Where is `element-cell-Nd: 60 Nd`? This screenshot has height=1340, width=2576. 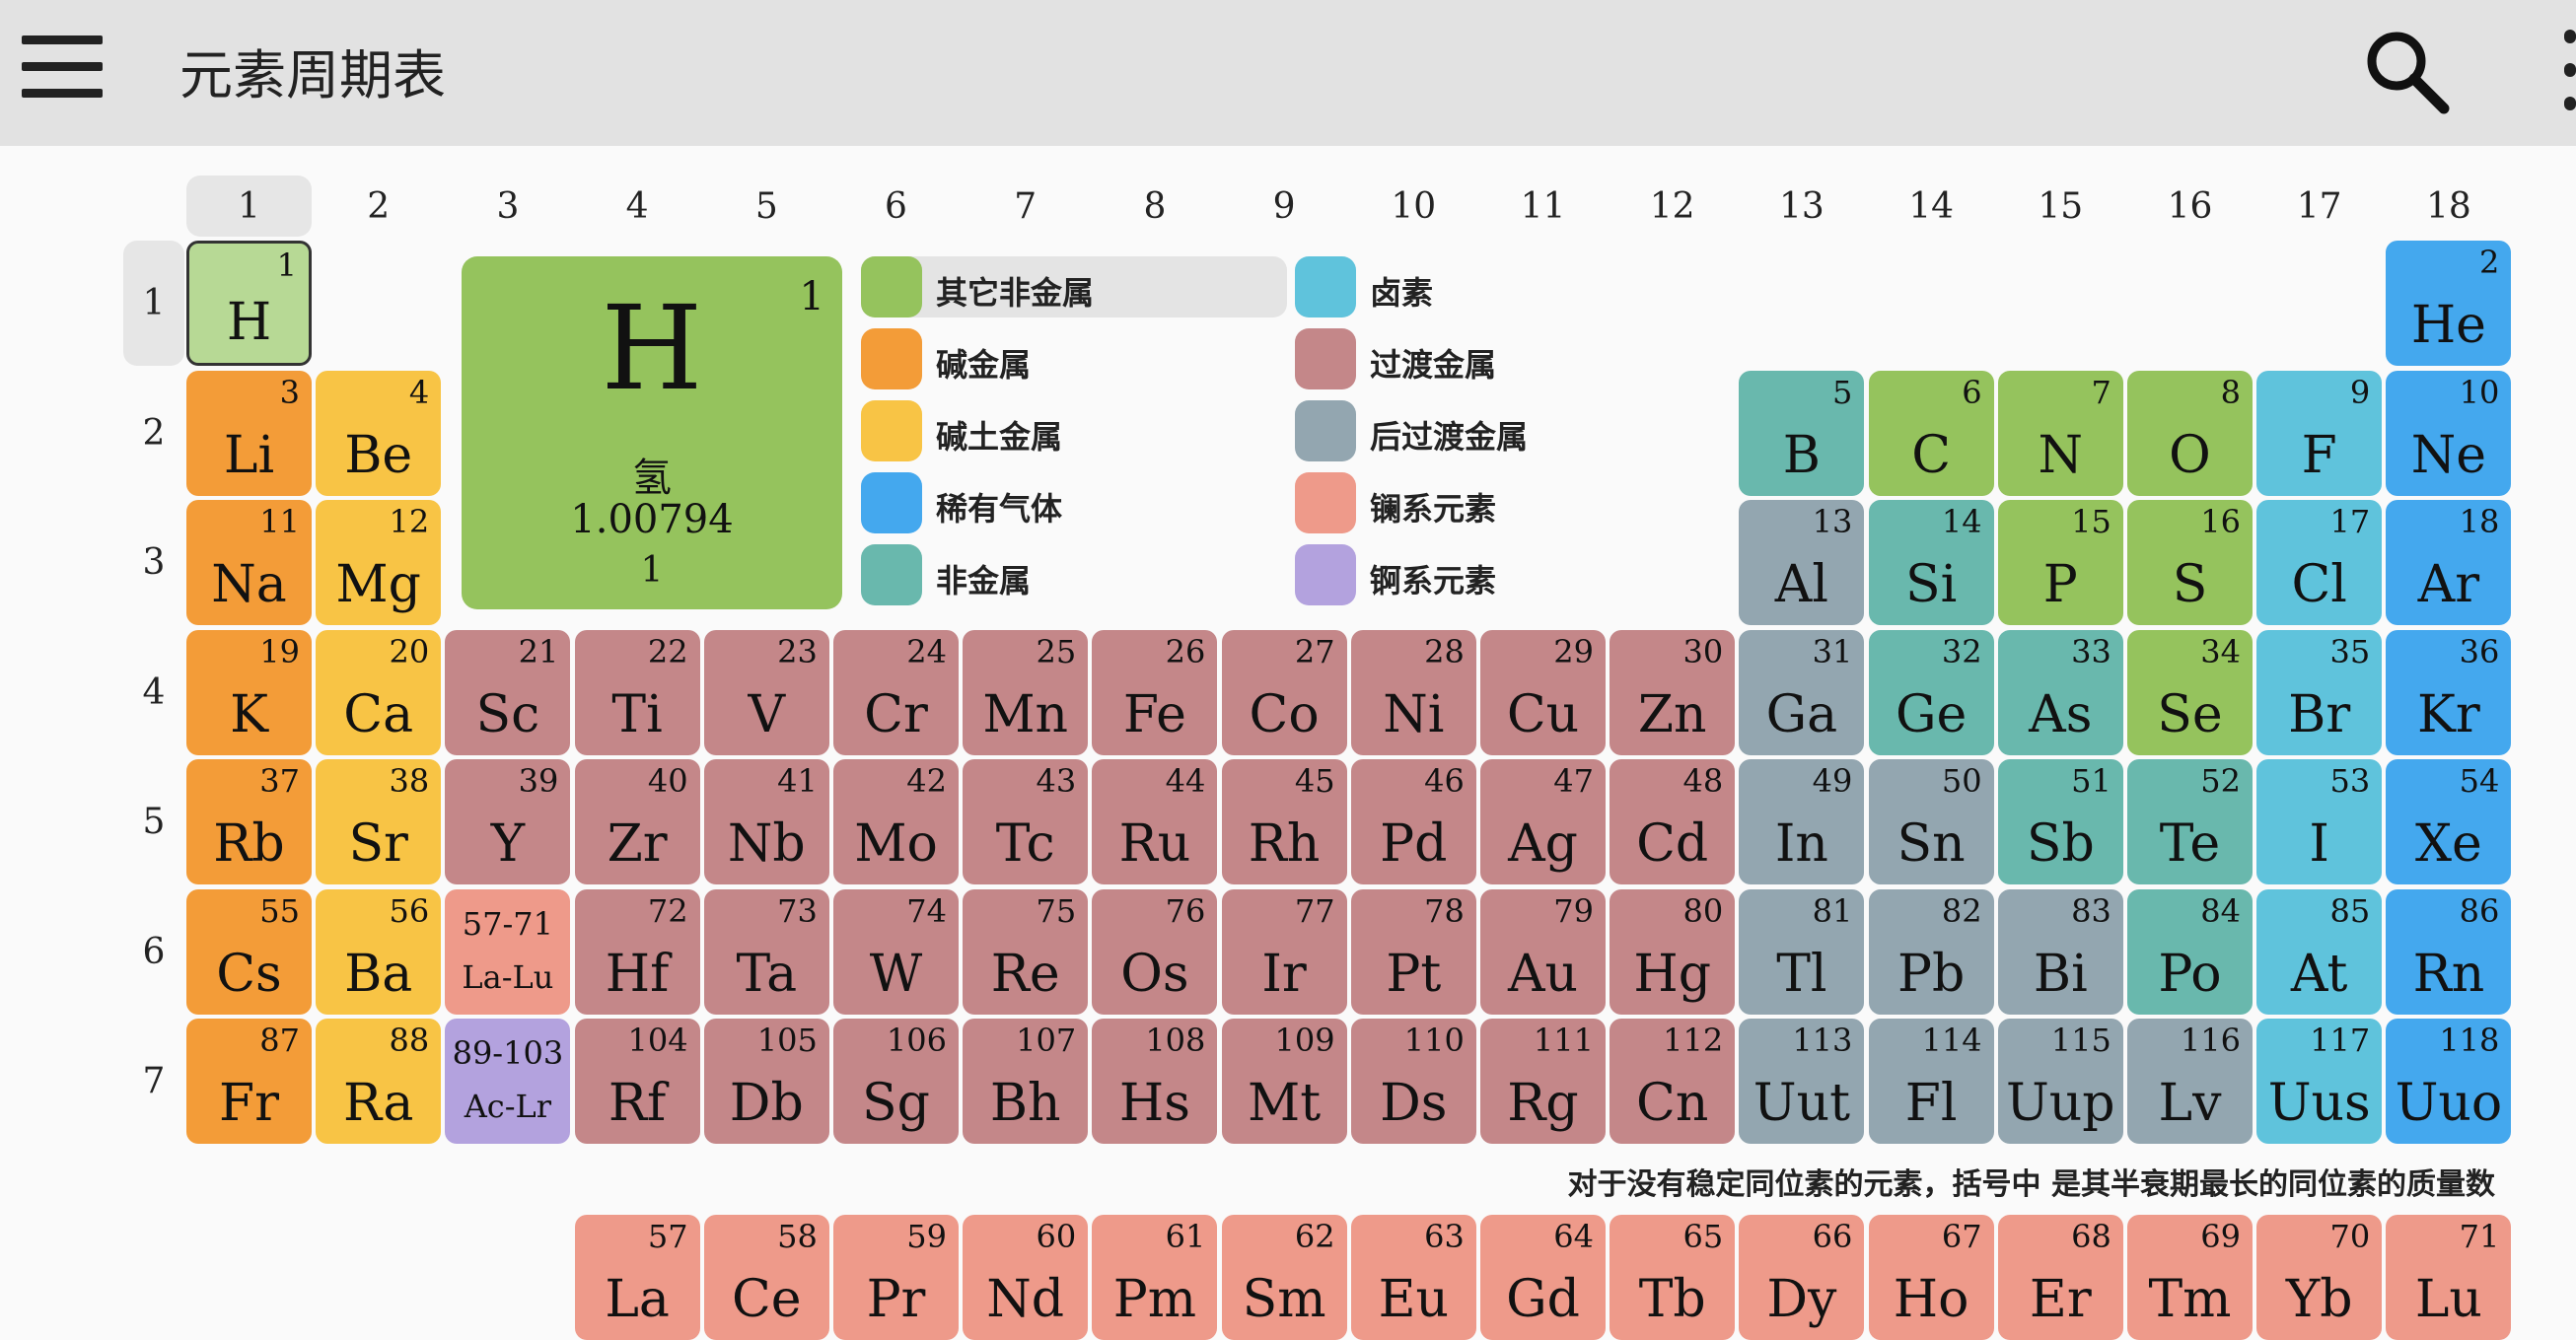 element-cell-Nd: 60 Nd is located at coordinates (1026, 1277).